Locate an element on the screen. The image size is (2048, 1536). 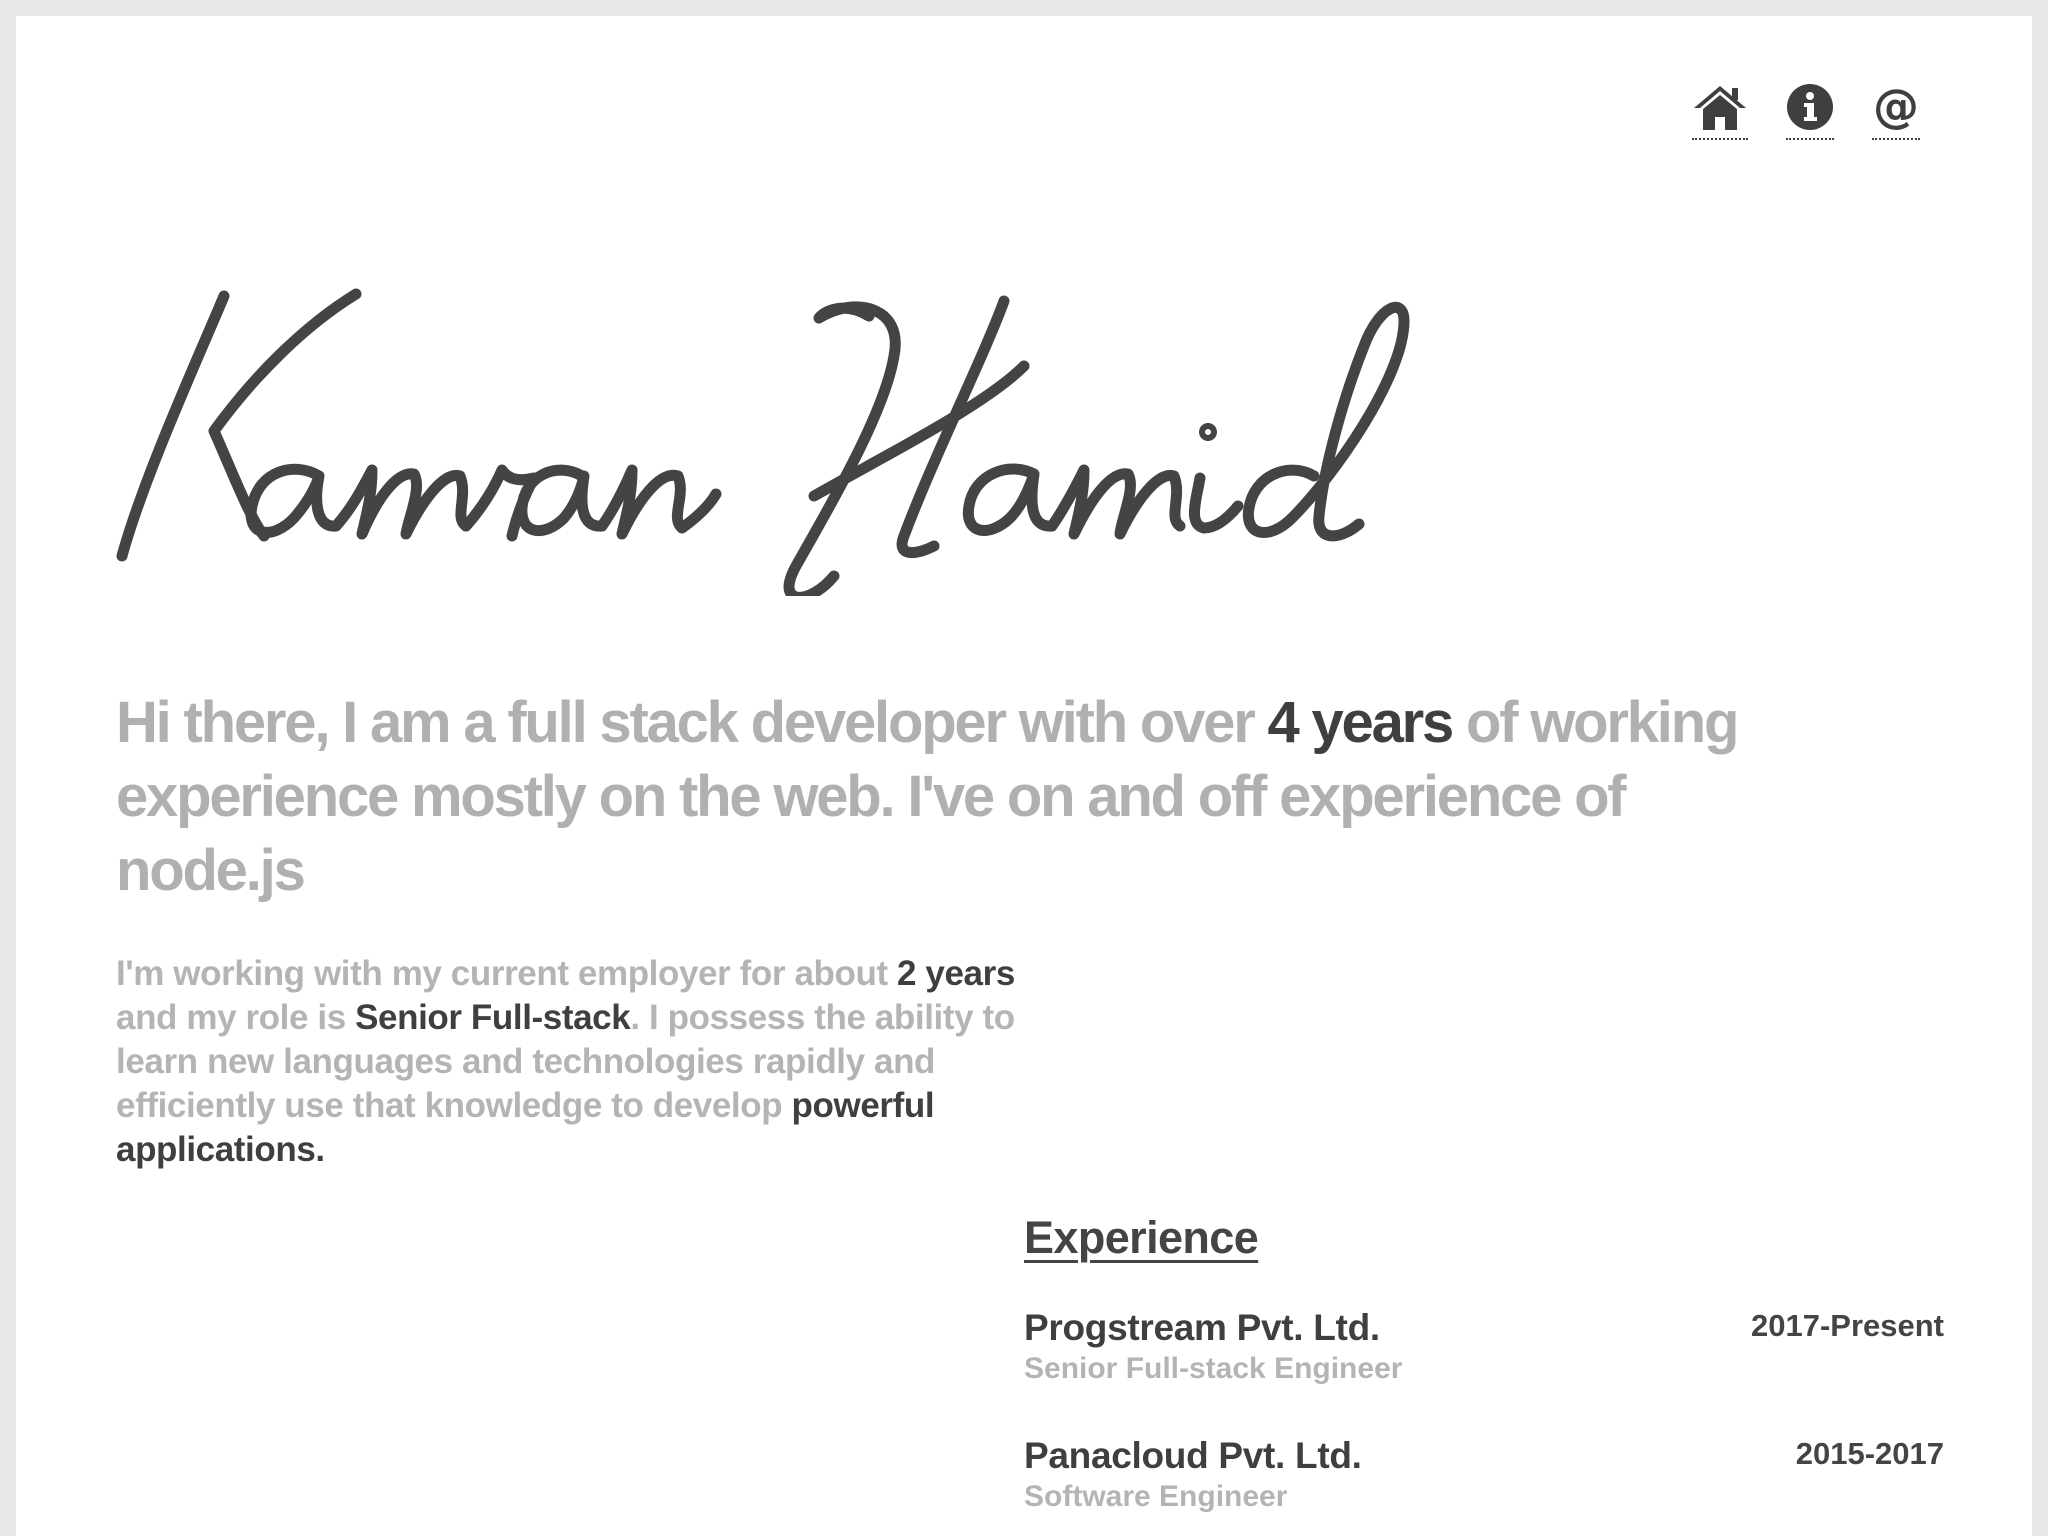
experience-heading: Experience is located at coordinates (1141, 1237).